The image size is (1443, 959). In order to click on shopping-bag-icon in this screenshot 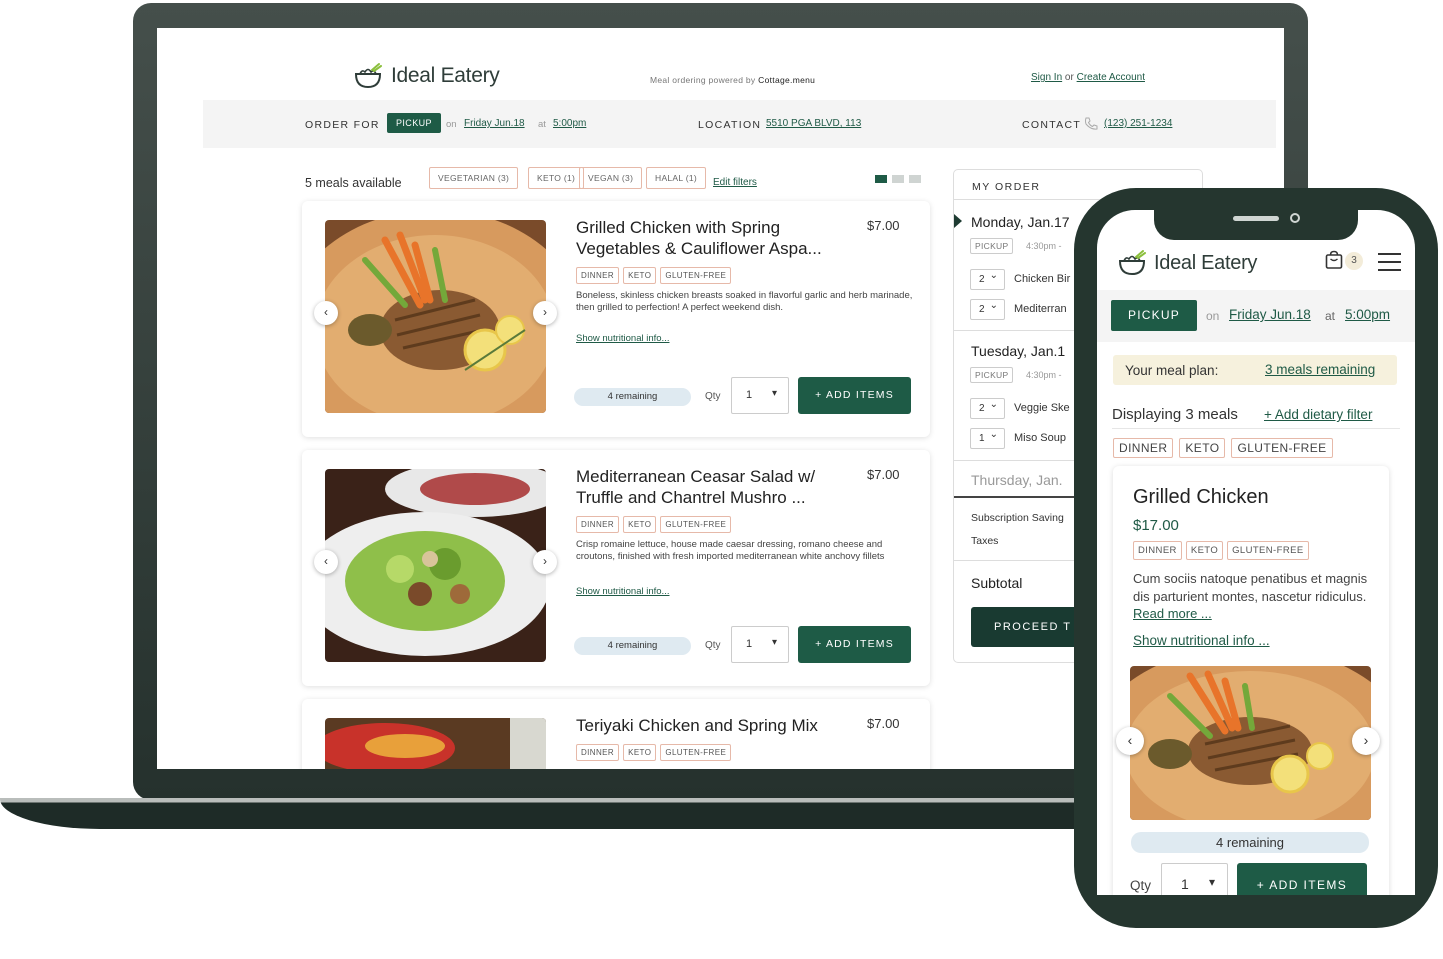, I will do `click(1334, 260)`.